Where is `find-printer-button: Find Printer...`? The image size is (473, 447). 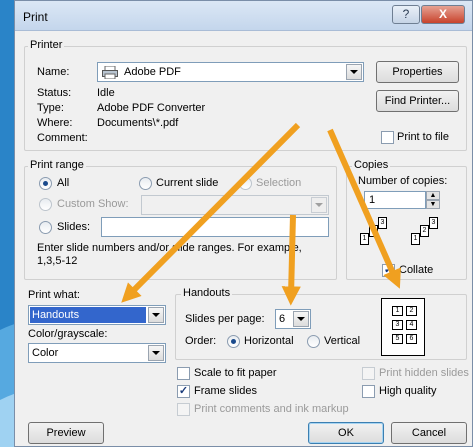 find-printer-button: Find Printer... is located at coordinates (417, 101).